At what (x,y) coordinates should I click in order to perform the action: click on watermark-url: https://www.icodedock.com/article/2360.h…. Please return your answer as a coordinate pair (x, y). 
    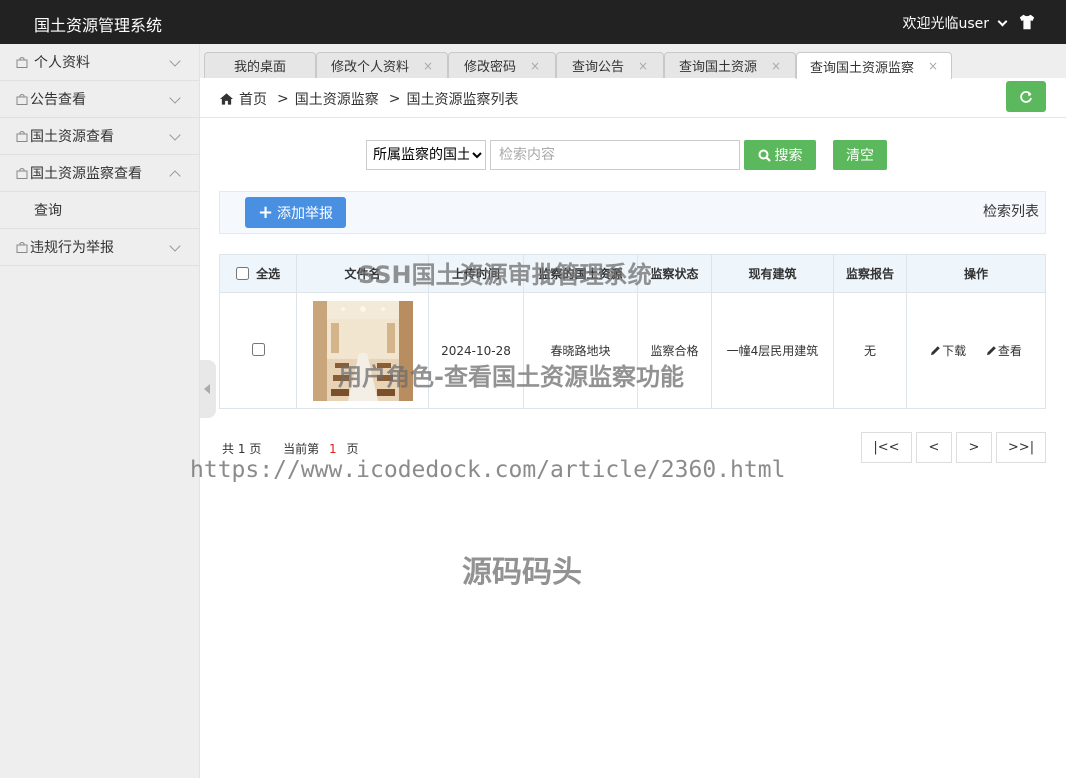
    Looking at the image, I should click on (488, 470).